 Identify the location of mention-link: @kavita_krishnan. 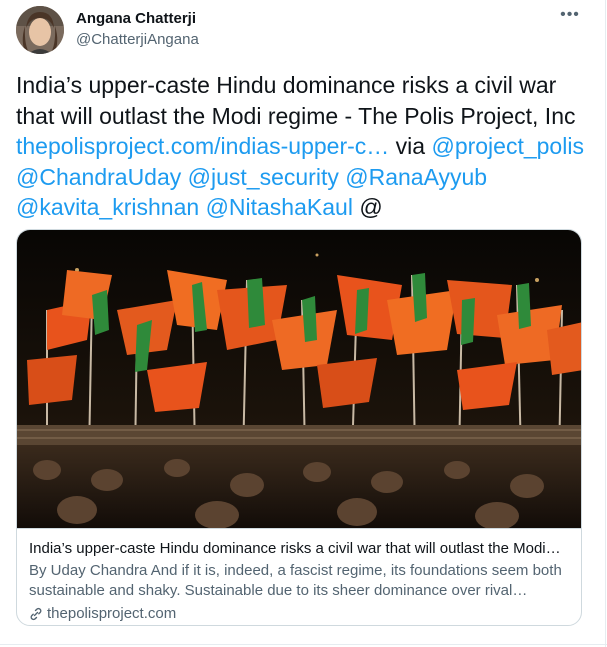
(107, 207).